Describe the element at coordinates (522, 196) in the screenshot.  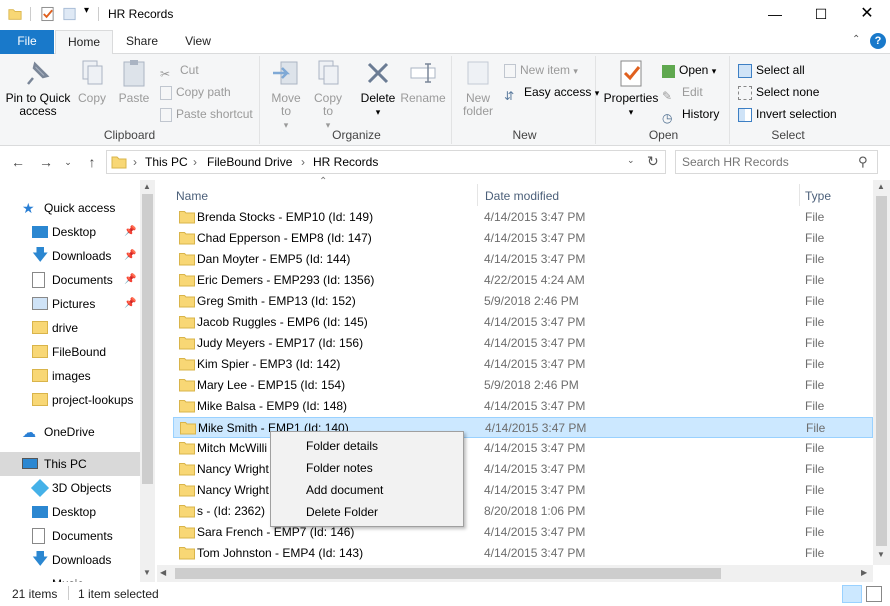
I see `column-header-date-modified: Date modified` at that location.